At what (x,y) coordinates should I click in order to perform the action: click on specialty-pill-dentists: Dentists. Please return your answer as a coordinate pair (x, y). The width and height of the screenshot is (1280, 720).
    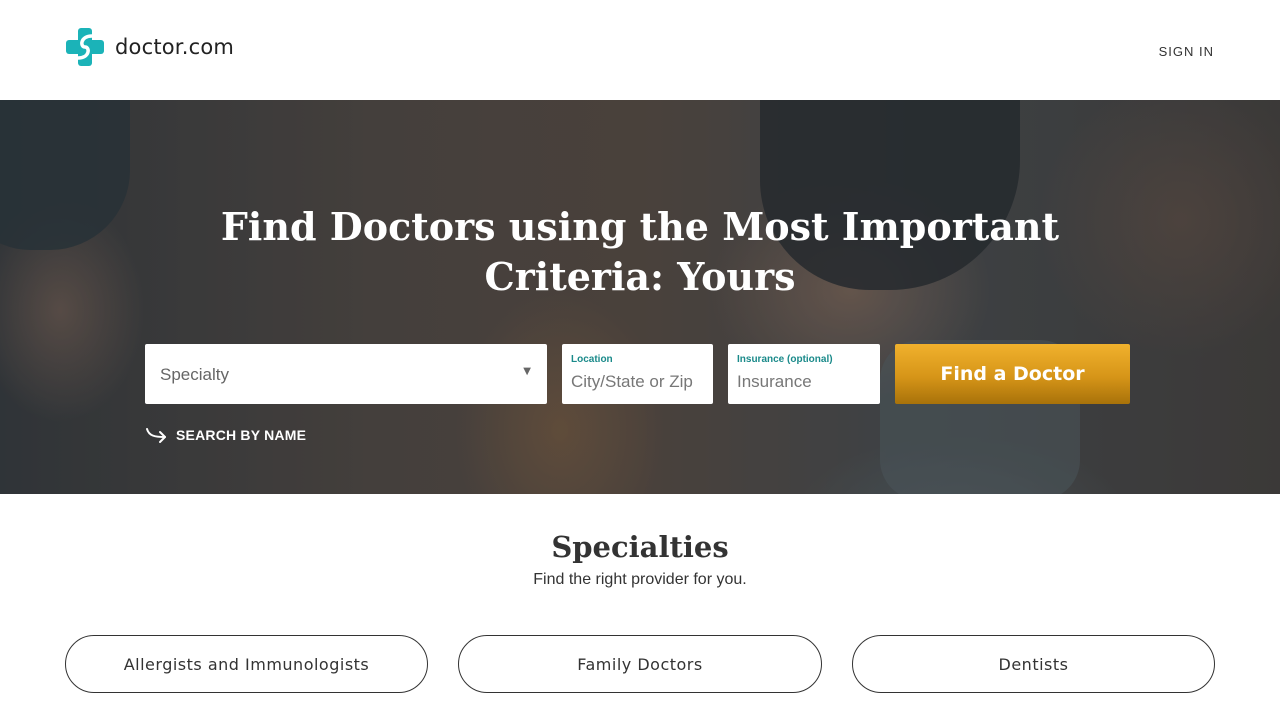
    Looking at the image, I should click on (1033, 664).